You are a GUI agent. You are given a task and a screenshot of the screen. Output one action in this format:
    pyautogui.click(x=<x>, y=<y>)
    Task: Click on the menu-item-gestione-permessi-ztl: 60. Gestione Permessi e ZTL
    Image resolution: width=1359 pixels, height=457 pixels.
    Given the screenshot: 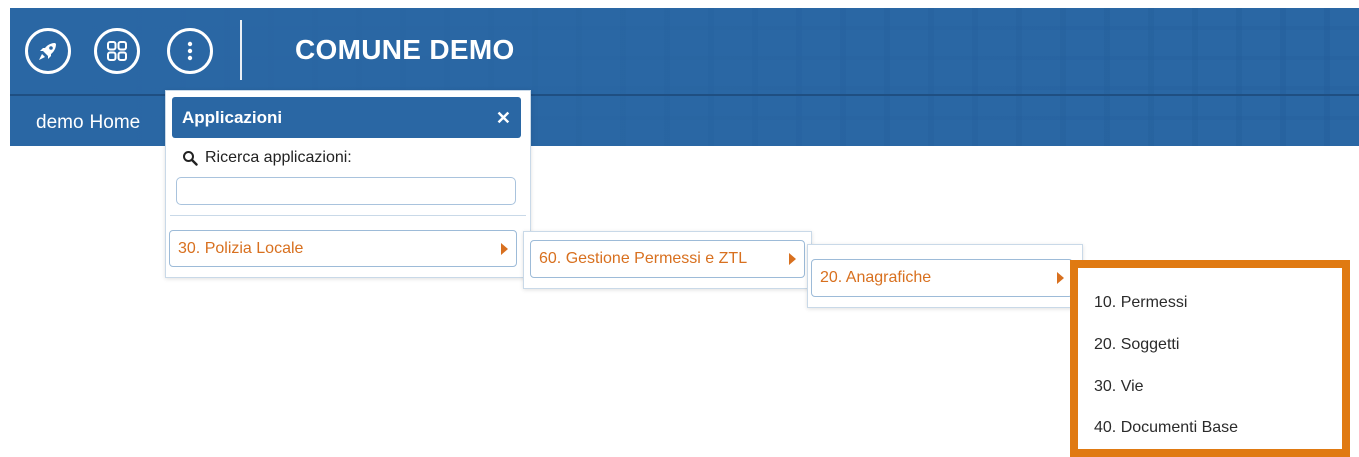 What is the action you would take?
    pyautogui.click(x=667, y=259)
    